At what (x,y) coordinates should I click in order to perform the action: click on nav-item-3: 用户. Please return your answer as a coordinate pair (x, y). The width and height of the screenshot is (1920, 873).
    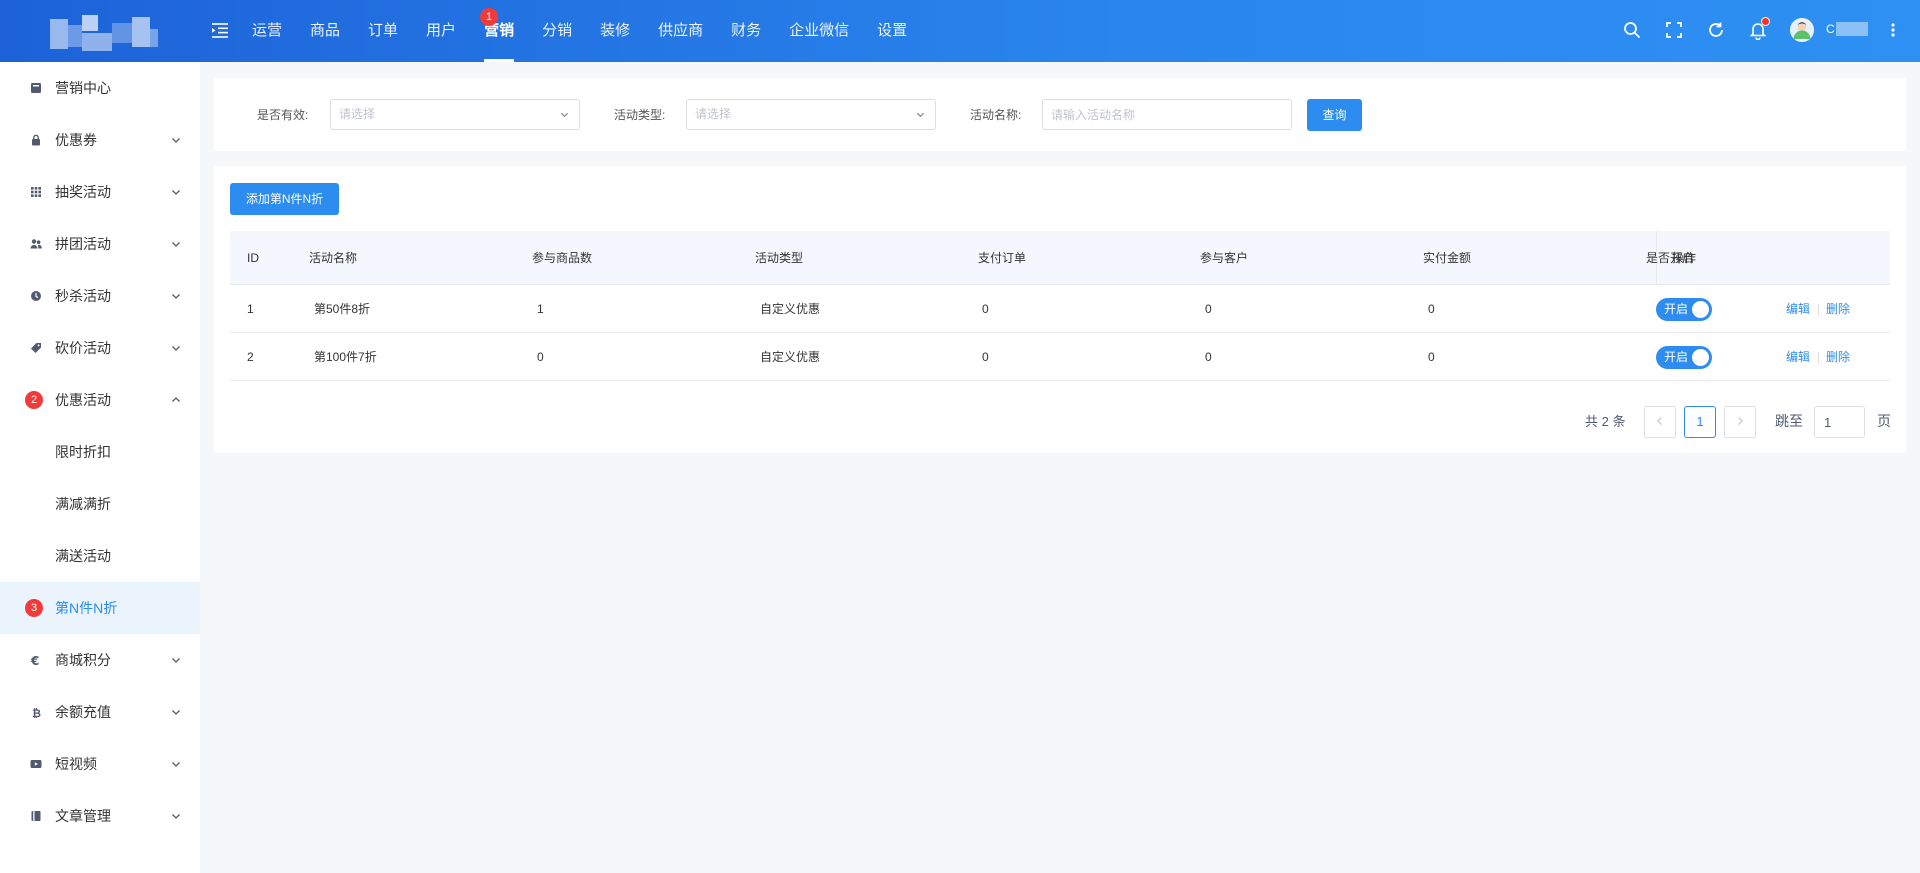
    Looking at the image, I should click on (441, 31).